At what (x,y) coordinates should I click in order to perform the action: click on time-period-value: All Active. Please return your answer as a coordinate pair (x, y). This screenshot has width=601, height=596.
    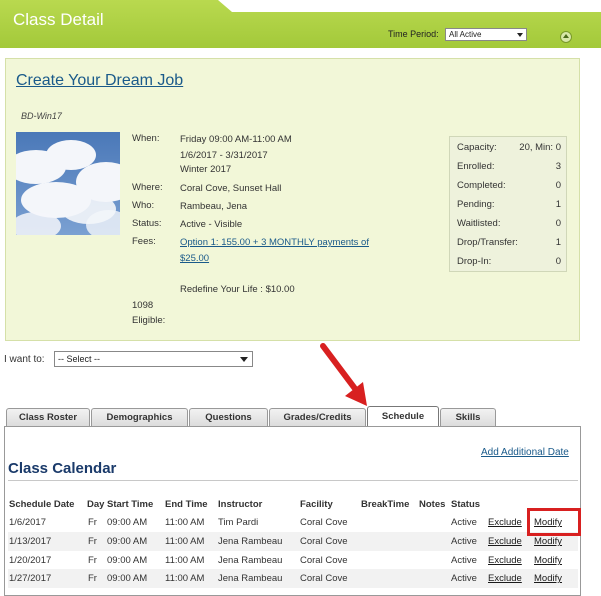
    Looking at the image, I should click on (465, 34).